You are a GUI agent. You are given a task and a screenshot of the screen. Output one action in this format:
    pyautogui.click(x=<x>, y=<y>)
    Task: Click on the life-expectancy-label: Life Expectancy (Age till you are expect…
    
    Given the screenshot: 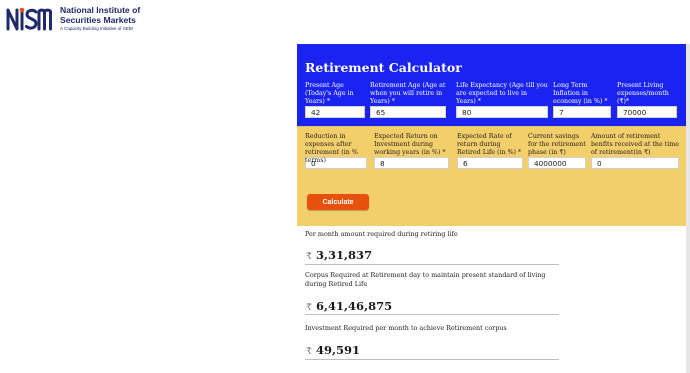 What is the action you would take?
    pyautogui.click(x=502, y=93)
    